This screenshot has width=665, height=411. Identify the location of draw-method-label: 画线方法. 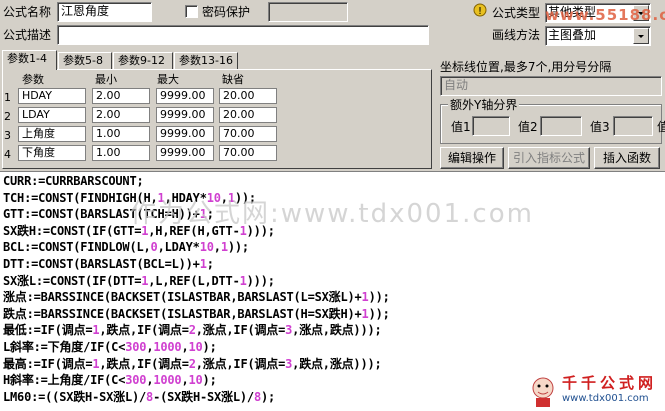
(516, 35).